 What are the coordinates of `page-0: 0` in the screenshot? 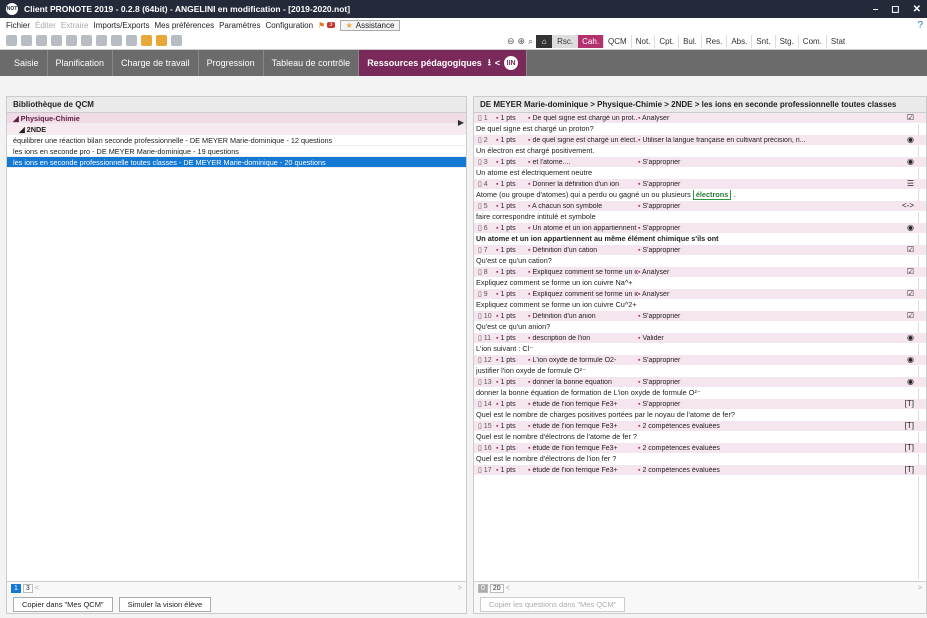 It's located at (483, 588).